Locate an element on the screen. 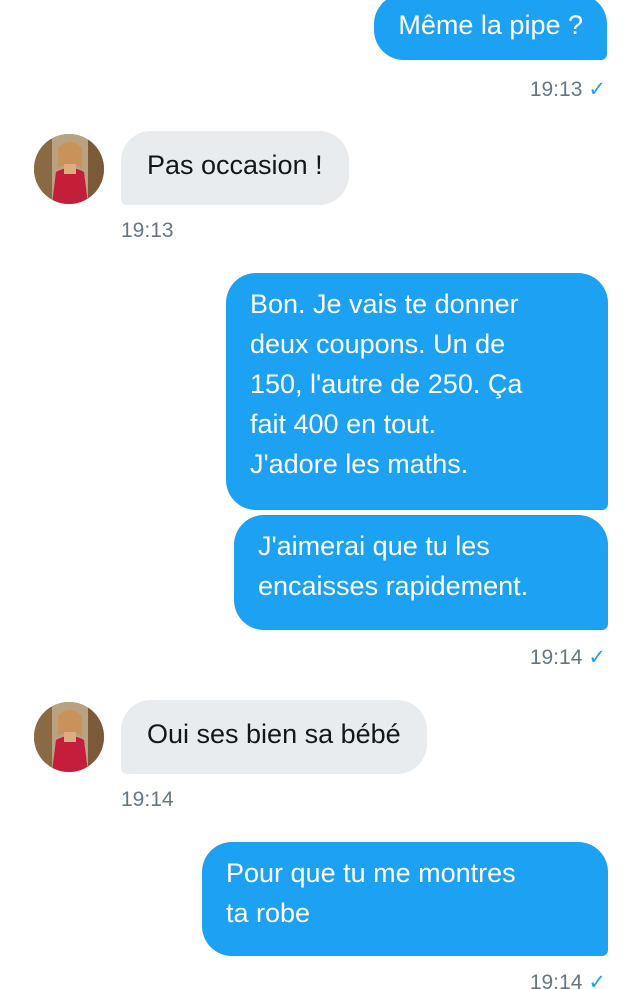 The width and height of the screenshot is (640, 989). message-line: fait 400 en tout. is located at coordinates (343, 424).